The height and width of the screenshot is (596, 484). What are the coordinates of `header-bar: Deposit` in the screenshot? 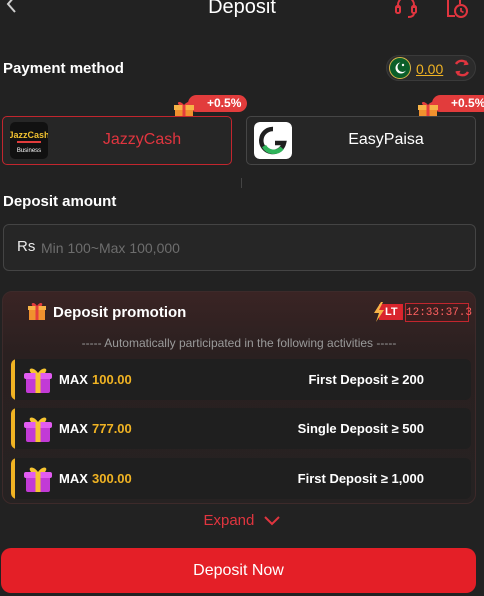 It's located at (242, 12).